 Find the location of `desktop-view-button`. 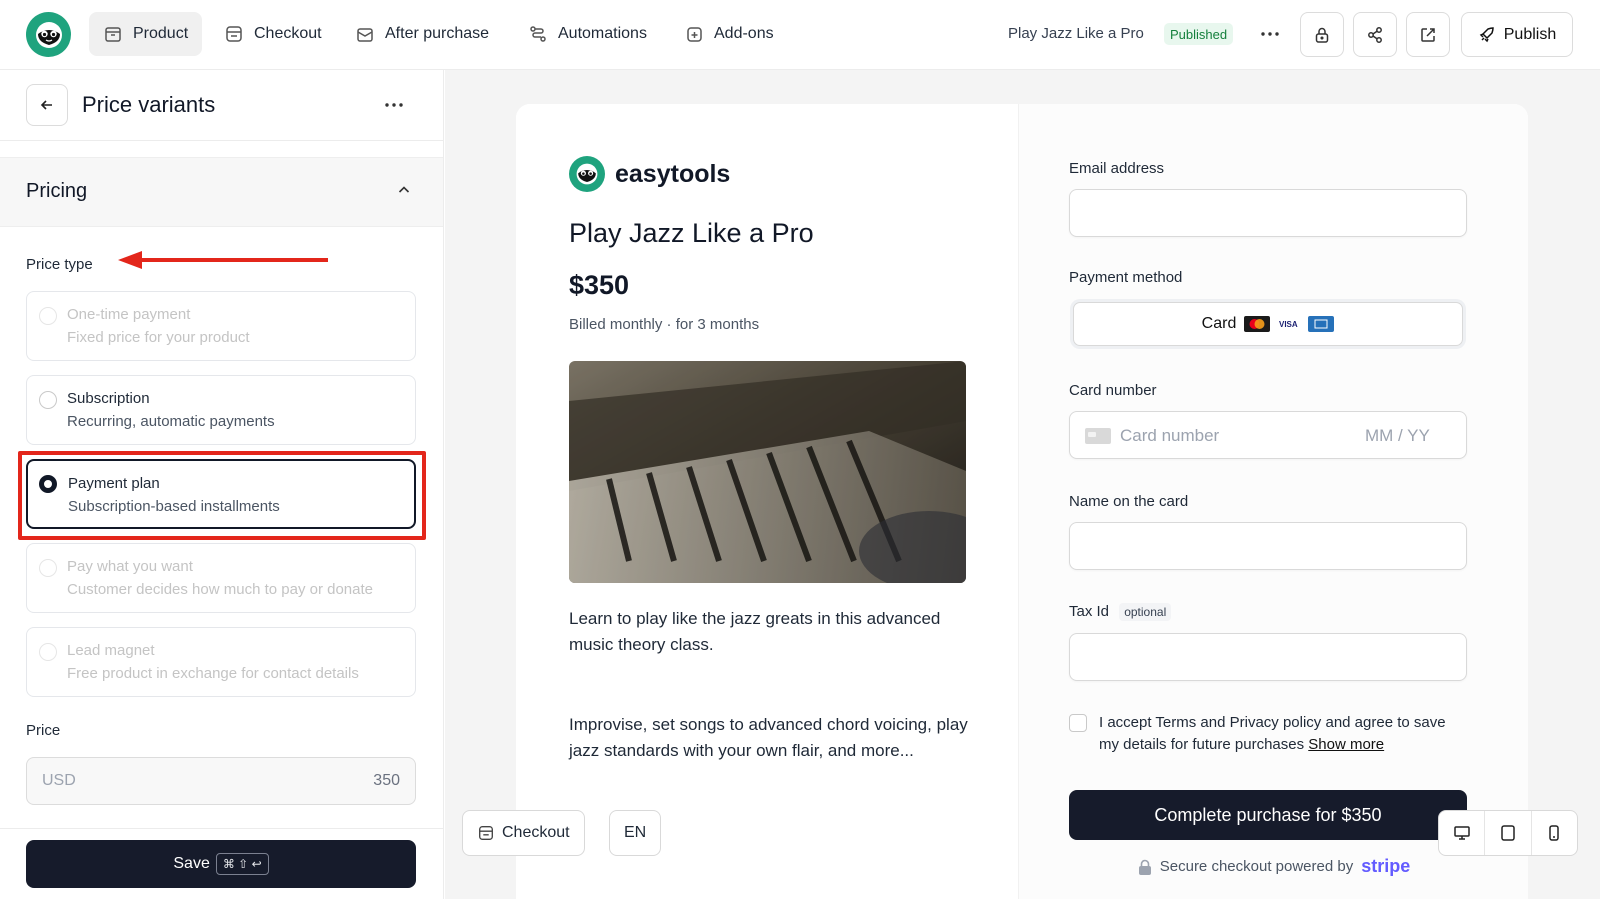

desktop-view-button is located at coordinates (1462, 833).